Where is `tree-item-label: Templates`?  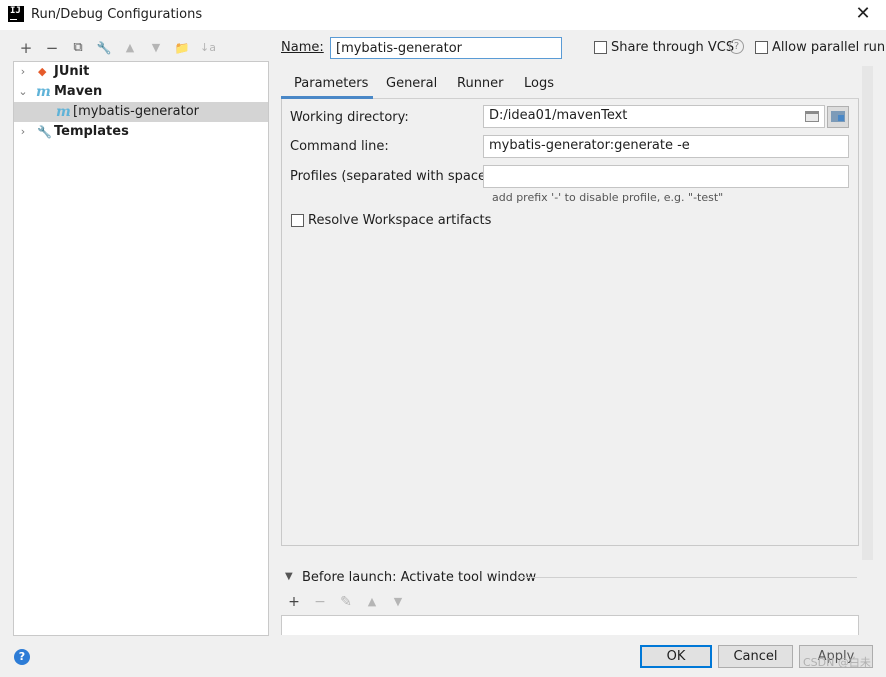
tree-item-label: Templates is located at coordinates (91, 131).